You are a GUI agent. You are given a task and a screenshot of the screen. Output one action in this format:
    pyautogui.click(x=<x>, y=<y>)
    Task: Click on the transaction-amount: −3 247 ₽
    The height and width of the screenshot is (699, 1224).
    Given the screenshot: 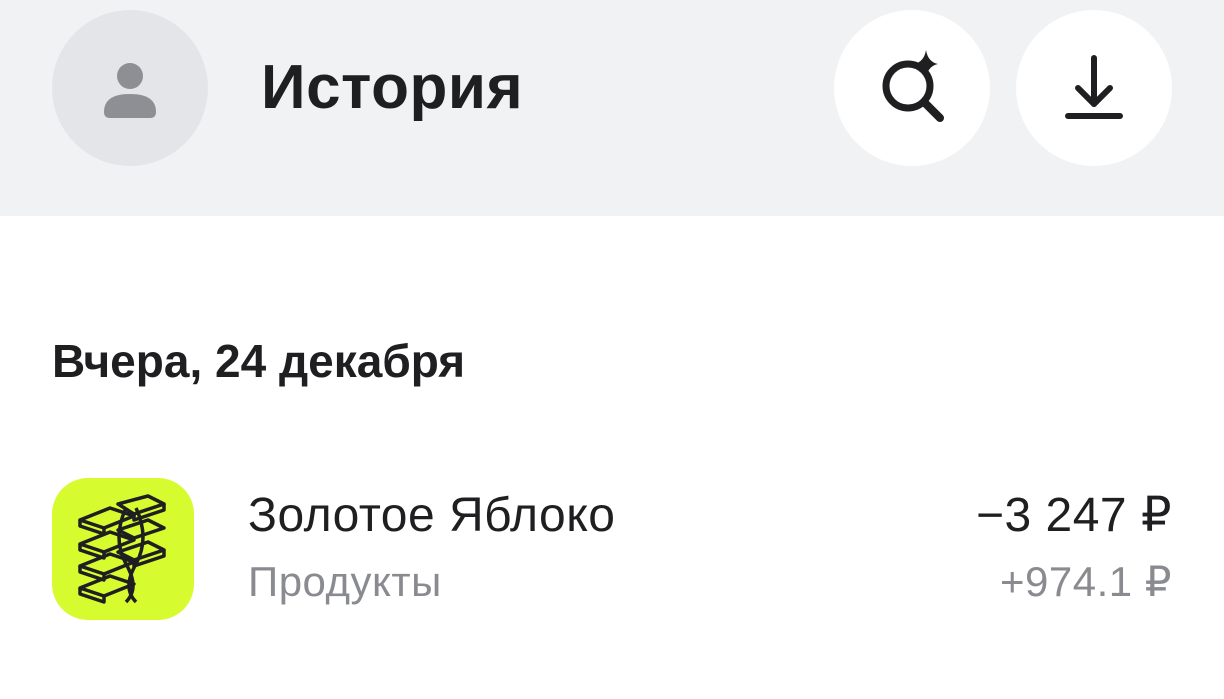 What is the action you would take?
    pyautogui.click(x=1073, y=515)
    